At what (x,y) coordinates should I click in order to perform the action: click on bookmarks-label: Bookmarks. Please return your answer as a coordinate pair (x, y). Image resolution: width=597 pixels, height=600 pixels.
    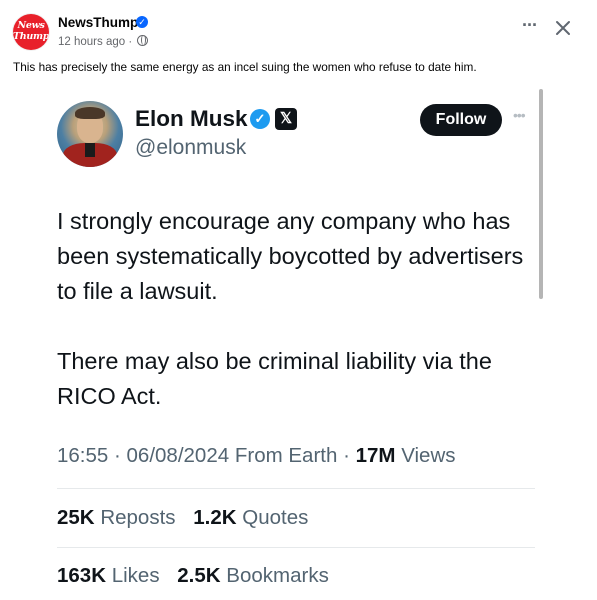
    Looking at the image, I should click on (277, 575).